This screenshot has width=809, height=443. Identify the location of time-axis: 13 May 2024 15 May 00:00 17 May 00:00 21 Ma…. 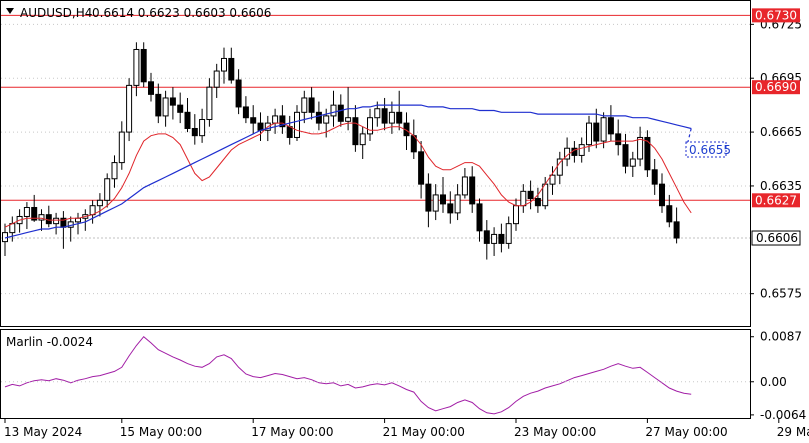
(406, 428).